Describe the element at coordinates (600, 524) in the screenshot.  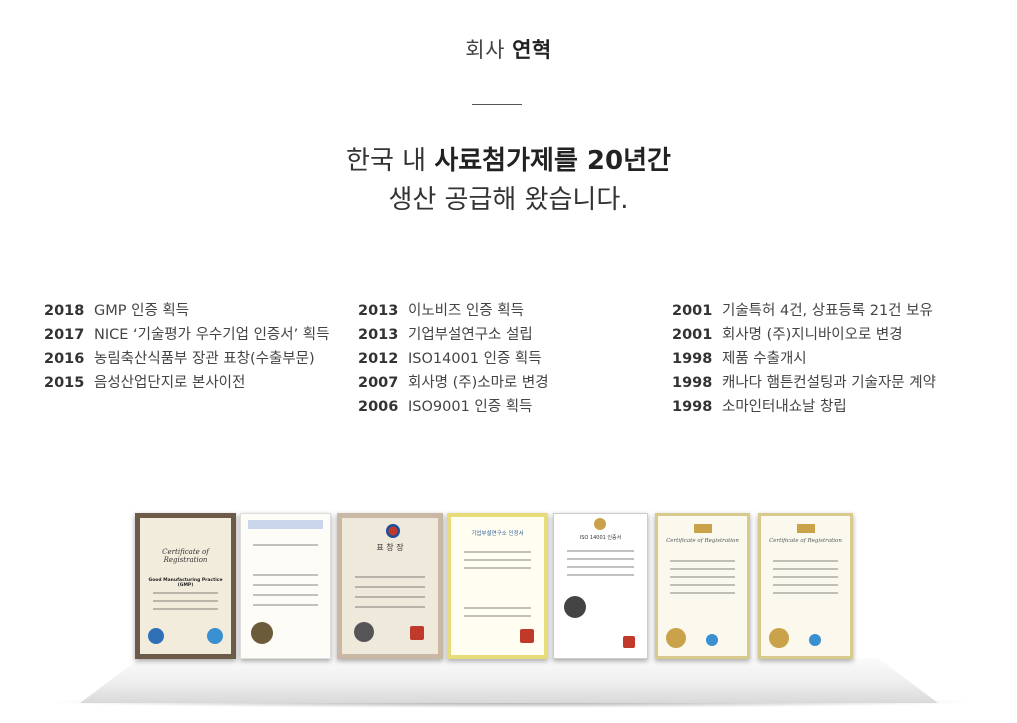
I see `emblem-icon` at that location.